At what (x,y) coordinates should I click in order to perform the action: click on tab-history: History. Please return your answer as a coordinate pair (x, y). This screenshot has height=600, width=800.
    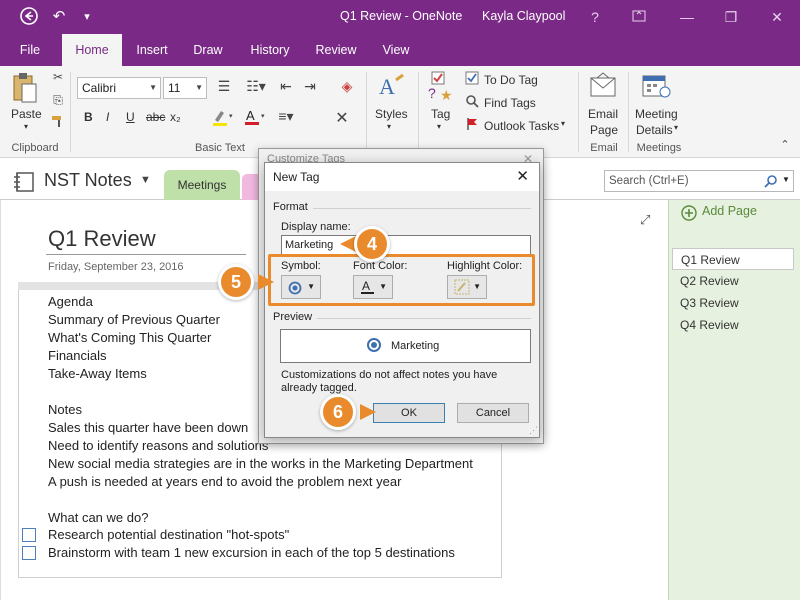
    Looking at the image, I should click on (270, 50).